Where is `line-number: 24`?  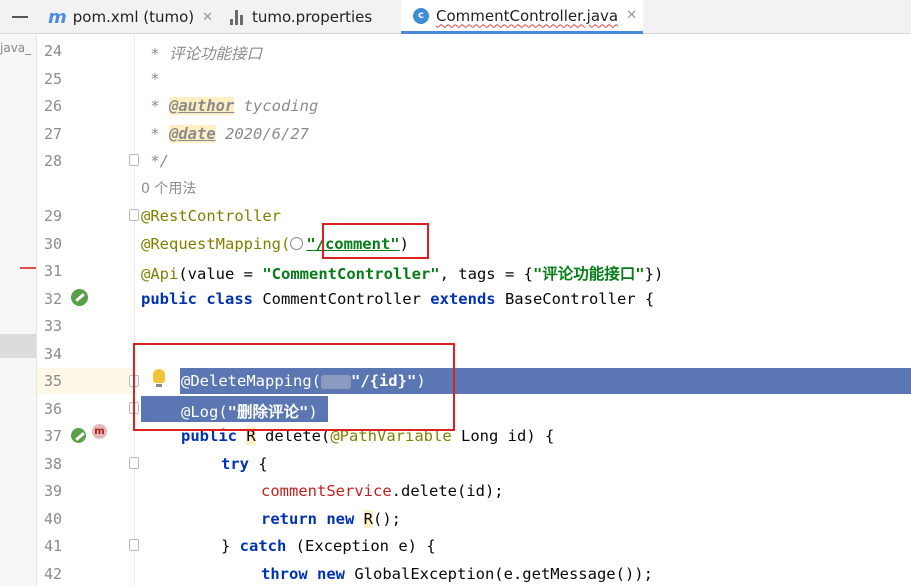 line-number: 24 is located at coordinates (53, 51).